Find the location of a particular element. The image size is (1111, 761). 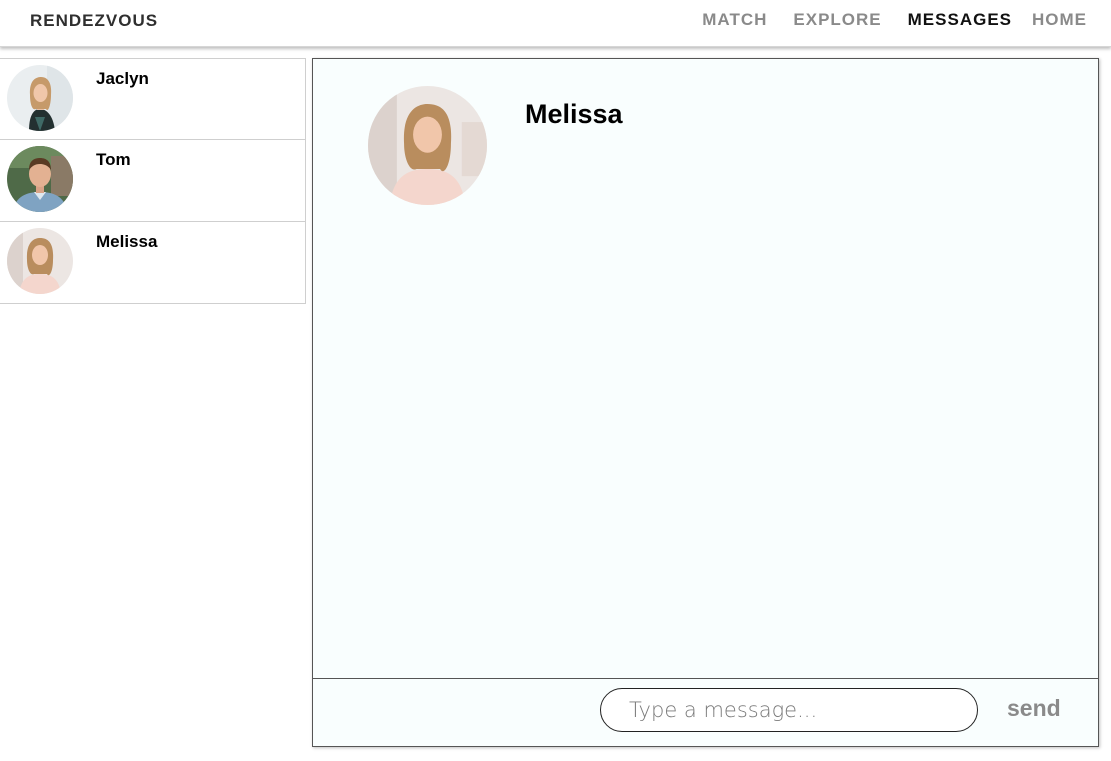

nav-link-match: MATCH is located at coordinates (734, 20).